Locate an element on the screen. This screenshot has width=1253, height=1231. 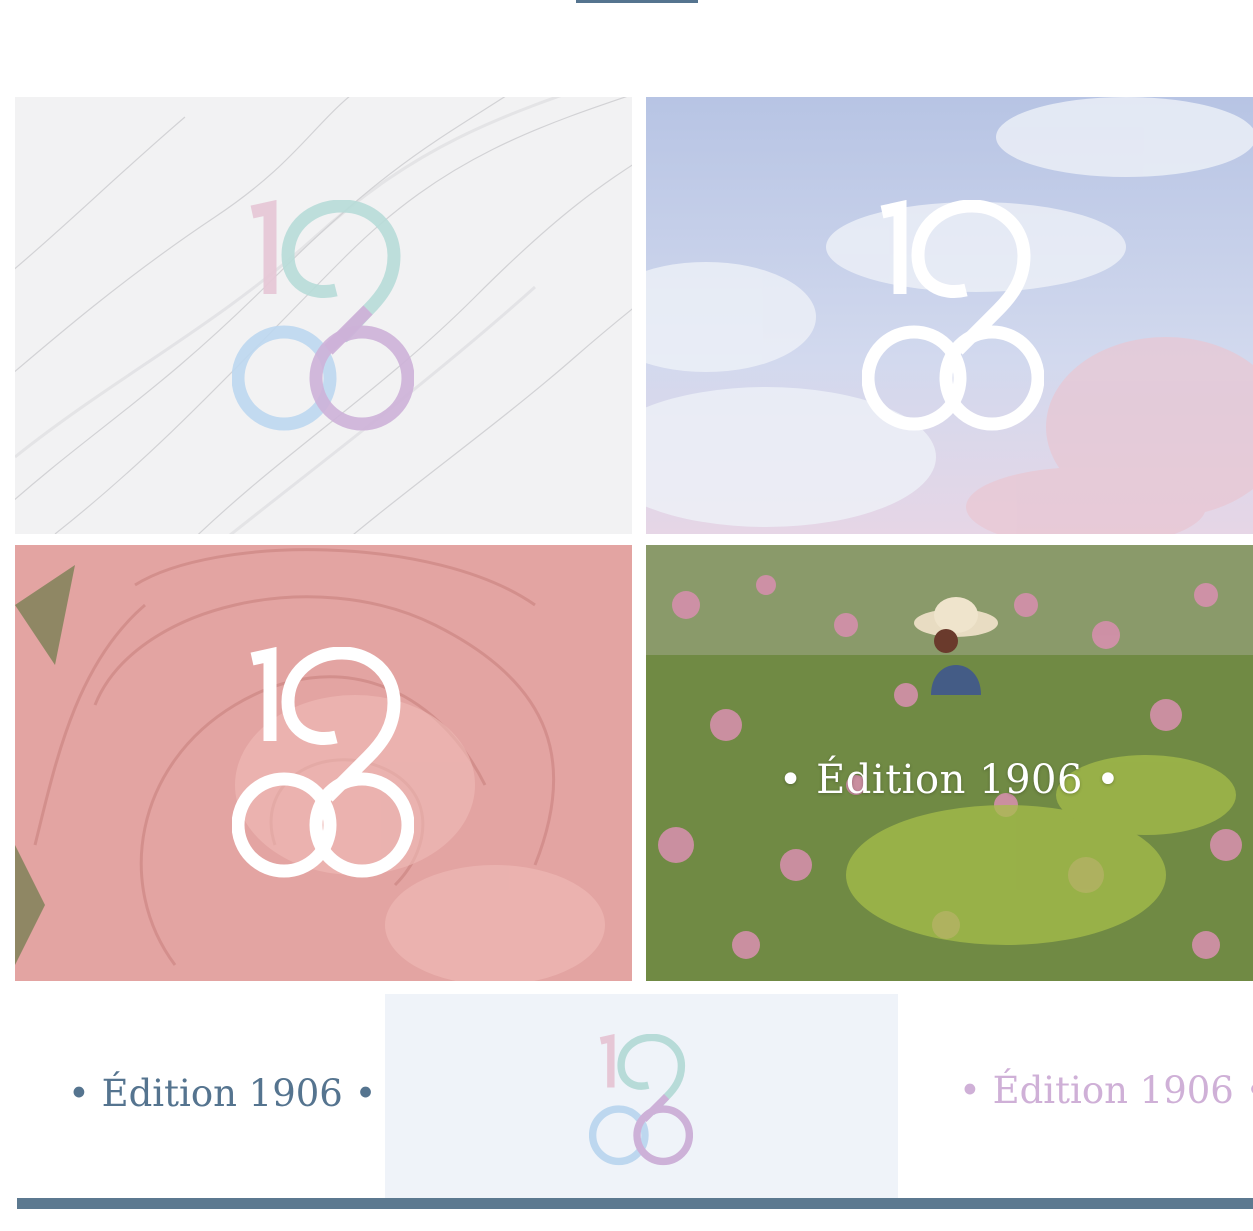
edition-label-navy: • Édition 1906 • is located at coordinates (222, 1093).